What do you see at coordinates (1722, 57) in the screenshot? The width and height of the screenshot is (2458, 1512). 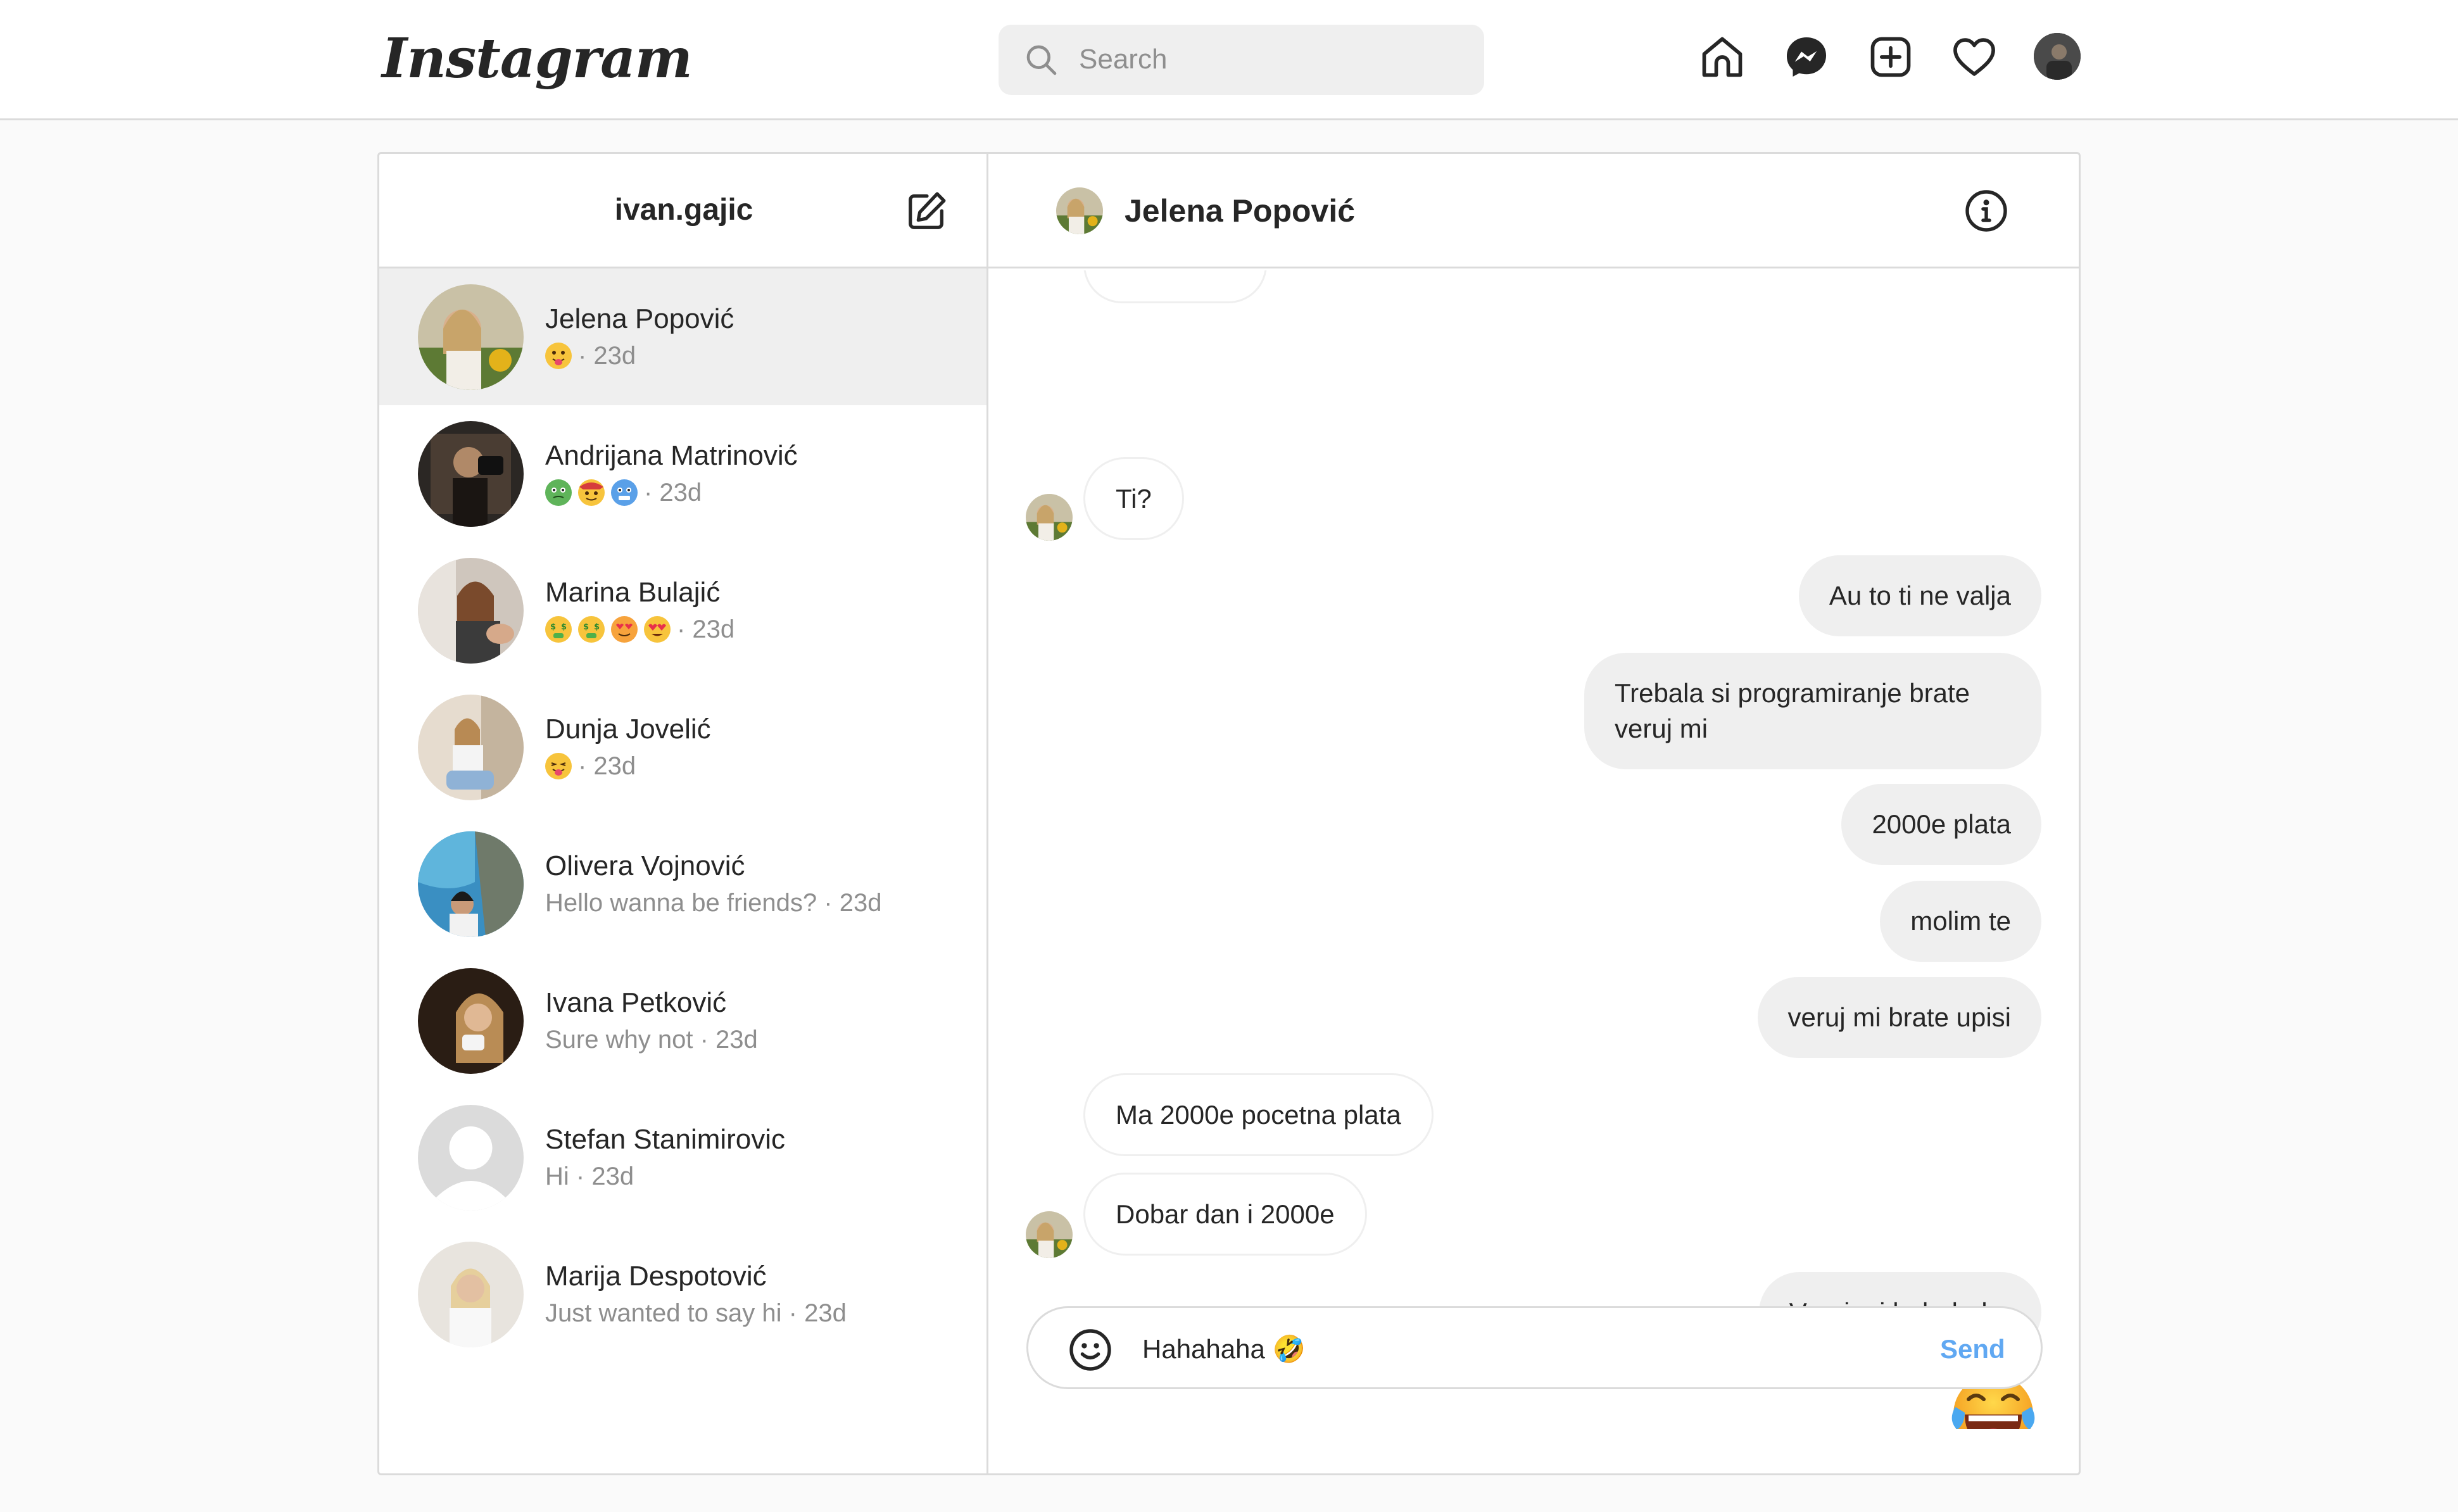 I see `home-icon` at bounding box center [1722, 57].